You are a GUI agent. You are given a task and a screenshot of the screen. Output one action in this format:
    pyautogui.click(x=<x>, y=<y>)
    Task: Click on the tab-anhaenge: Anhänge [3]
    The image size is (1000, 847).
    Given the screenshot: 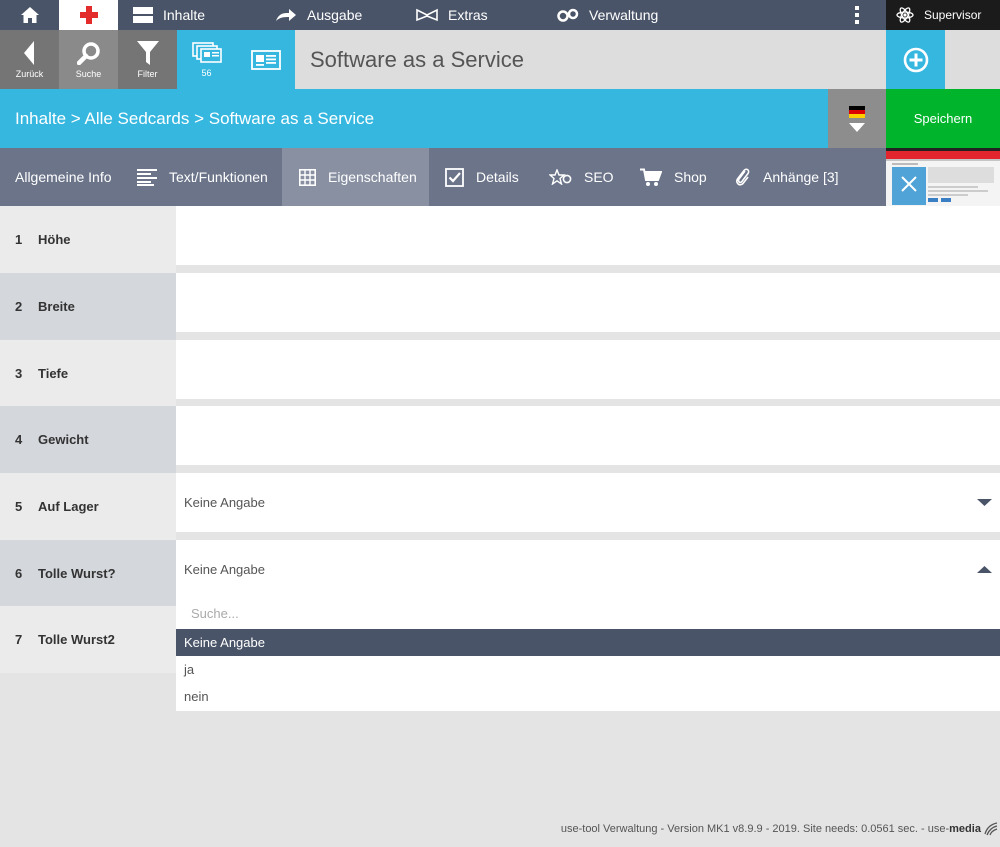 What is the action you would take?
    pyautogui.click(x=787, y=177)
    